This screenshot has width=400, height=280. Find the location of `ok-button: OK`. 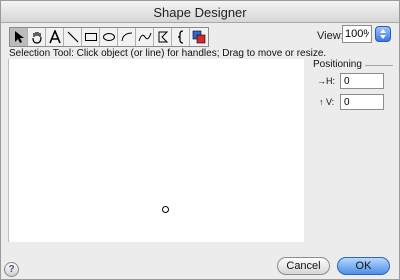

ok-button: OK is located at coordinates (363, 266).